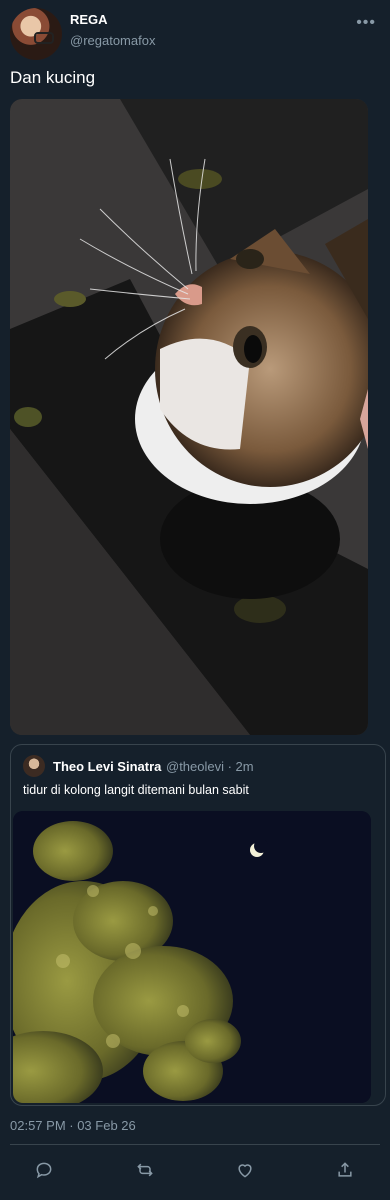 This screenshot has width=390, height=1200. What do you see at coordinates (34, 766) in the screenshot?
I see `quoted-avatar` at bounding box center [34, 766].